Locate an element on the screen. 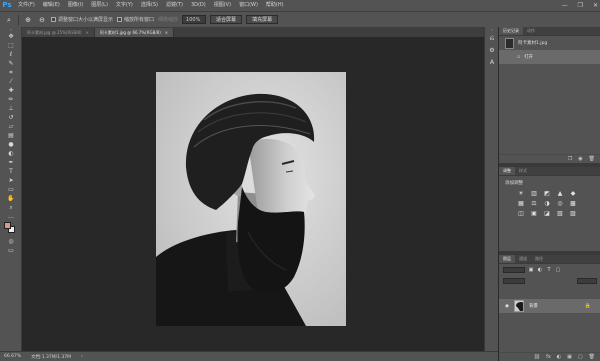 The image size is (600, 361). fit-screen-button: 适合屏幕 is located at coordinates (226, 19).